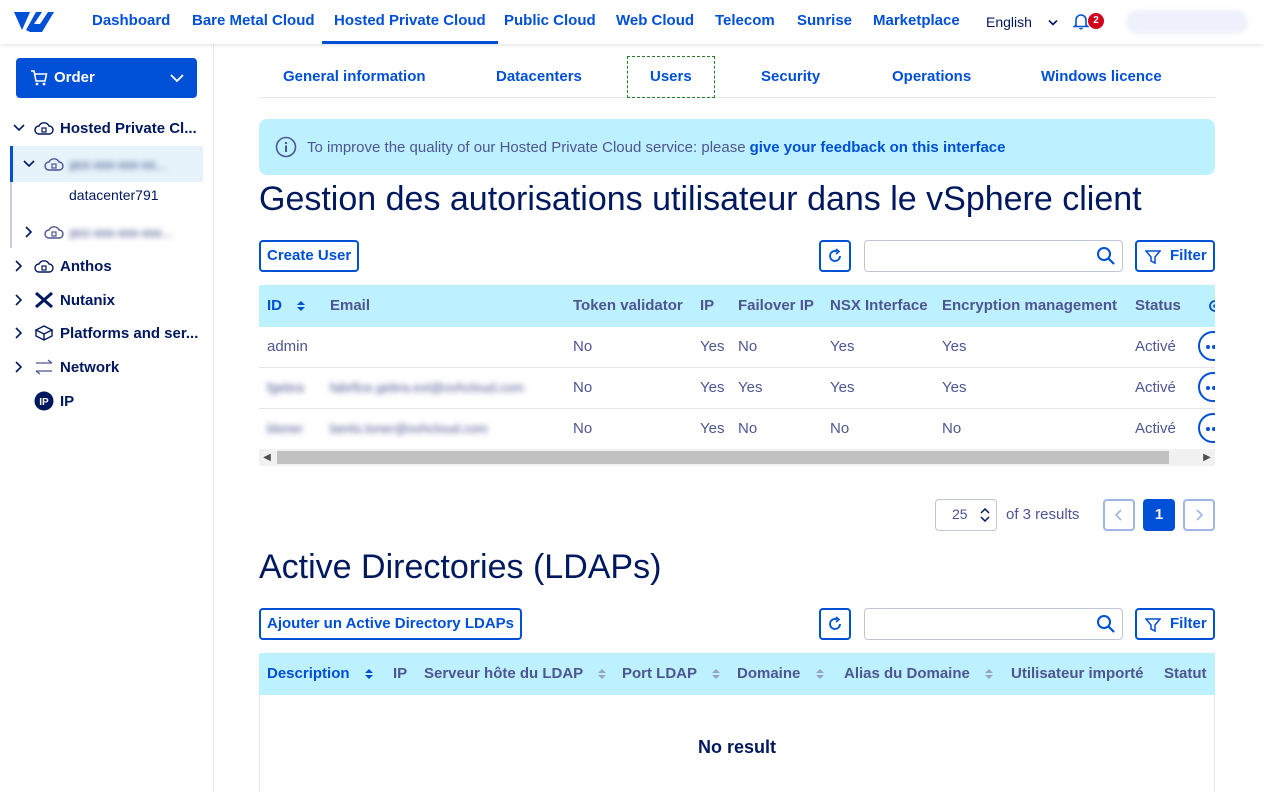 This screenshot has height=792, width=1264. Describe the element at coordinates (655, 22) in the screenshot. I see `nav-web-cloud: Web Cloud` at that location.